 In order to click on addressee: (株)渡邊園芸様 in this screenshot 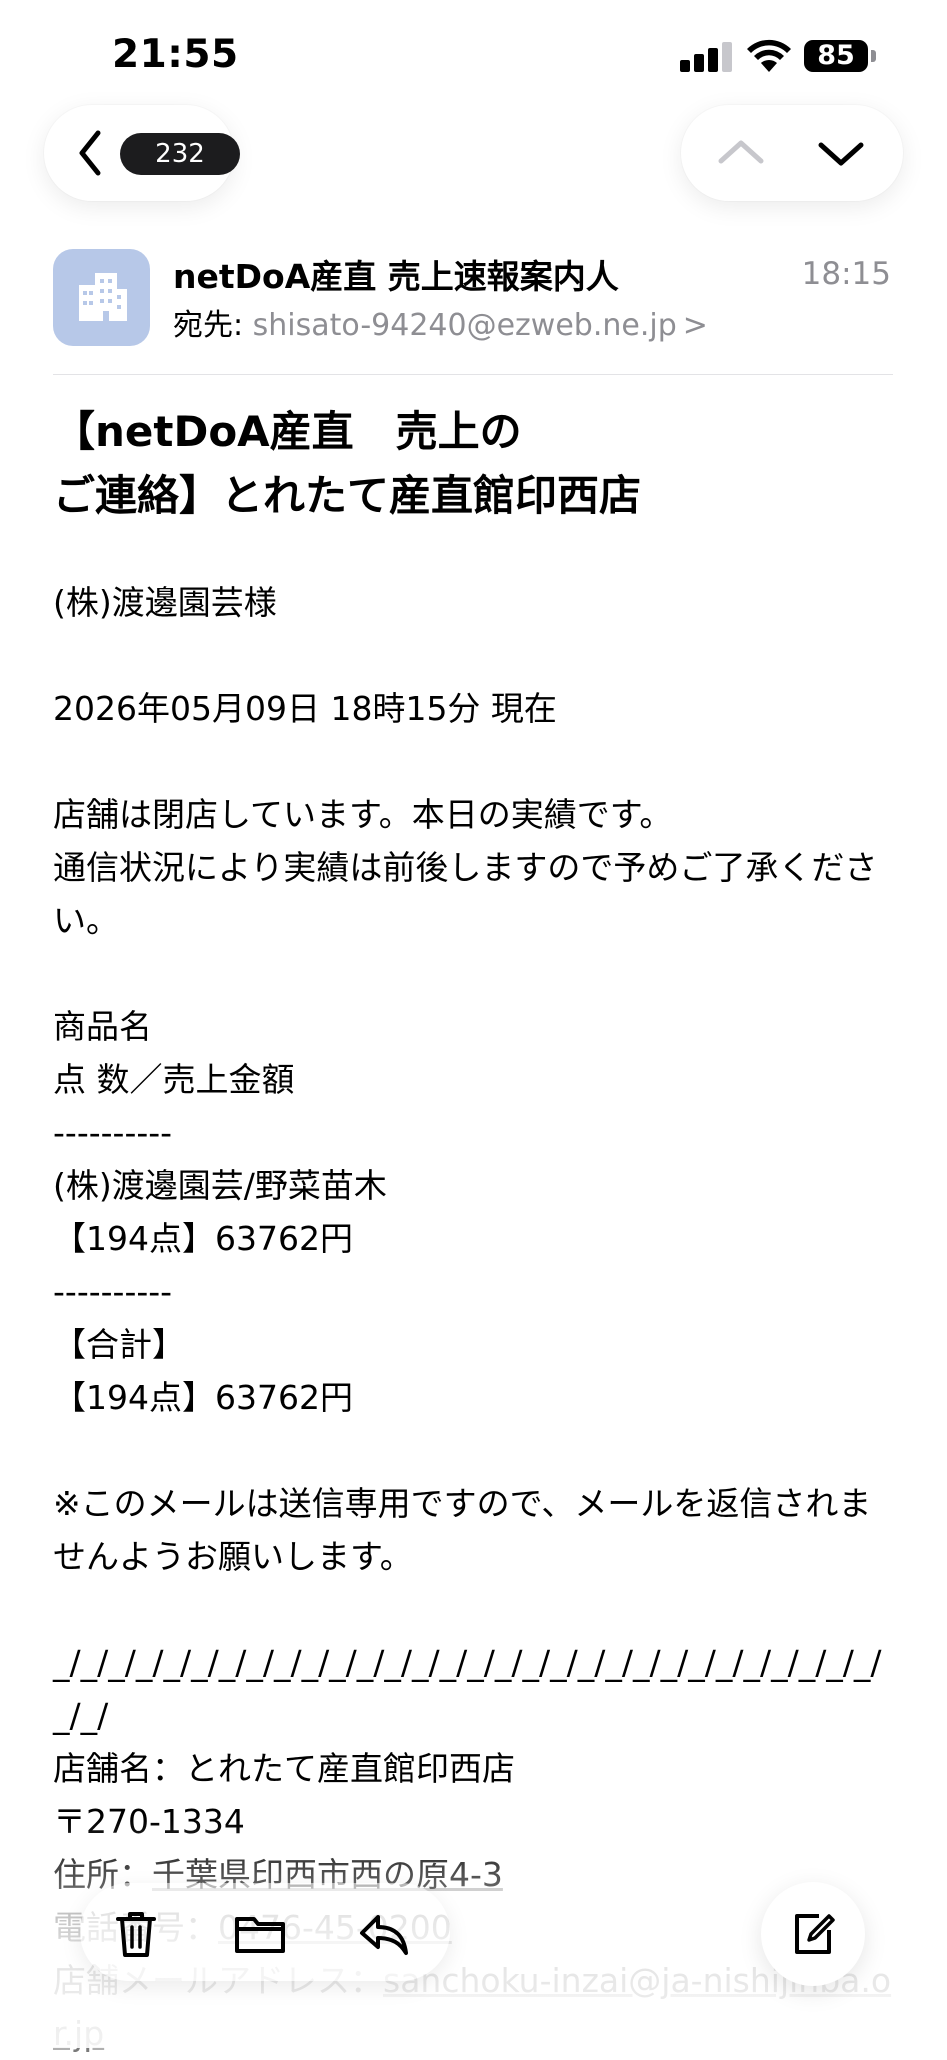, I will do `click(165, 602)`.